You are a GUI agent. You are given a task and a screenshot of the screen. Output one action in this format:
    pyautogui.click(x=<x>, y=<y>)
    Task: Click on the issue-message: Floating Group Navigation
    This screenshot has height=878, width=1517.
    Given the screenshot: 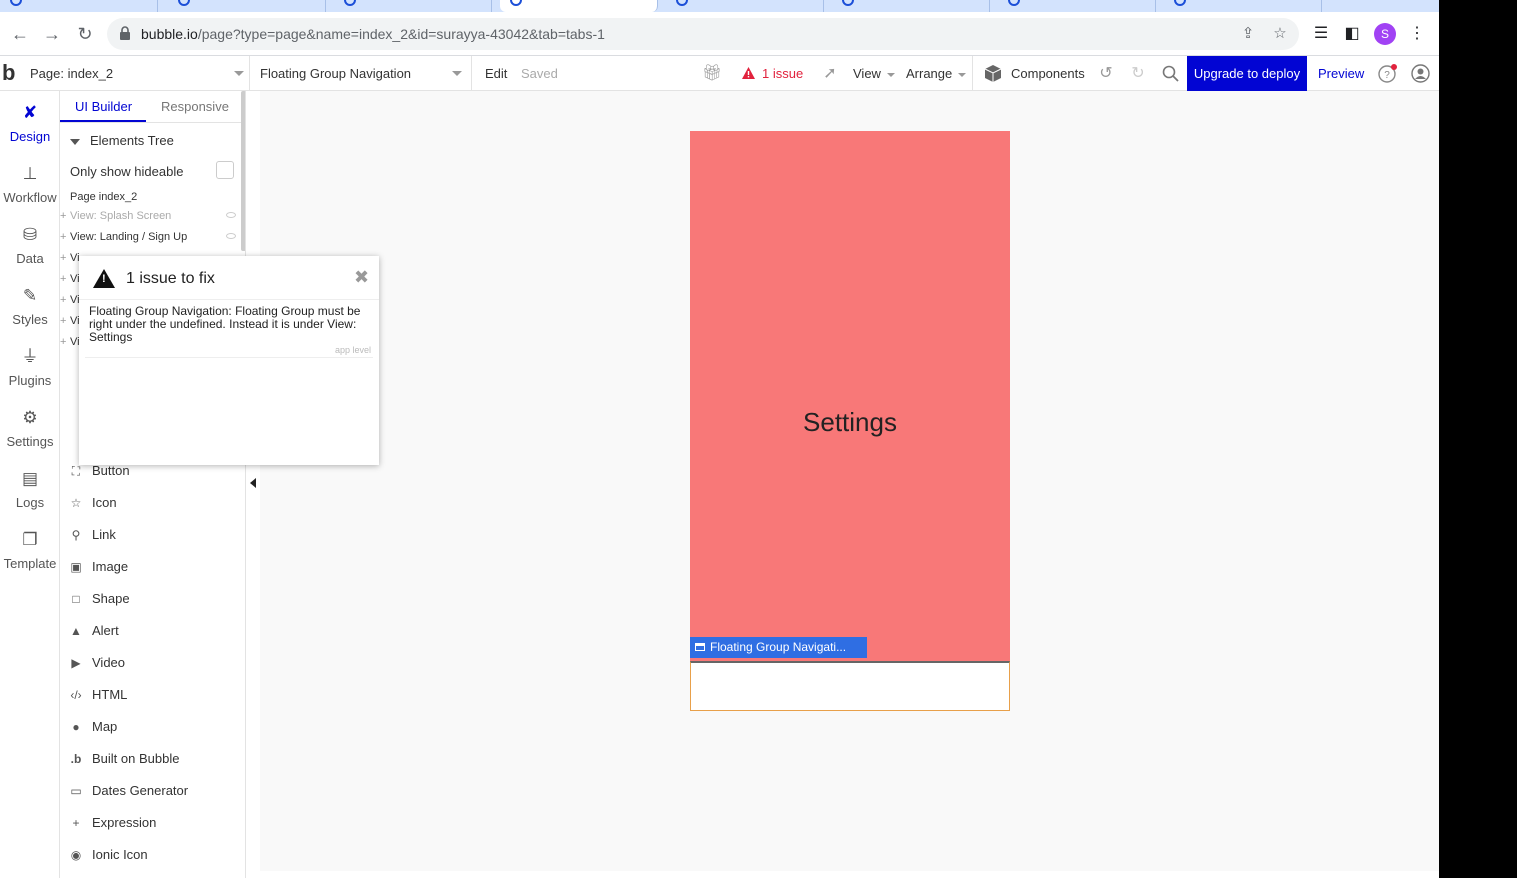 What is the action you would take?
    pyautogui.click(x=232, y=324)
    